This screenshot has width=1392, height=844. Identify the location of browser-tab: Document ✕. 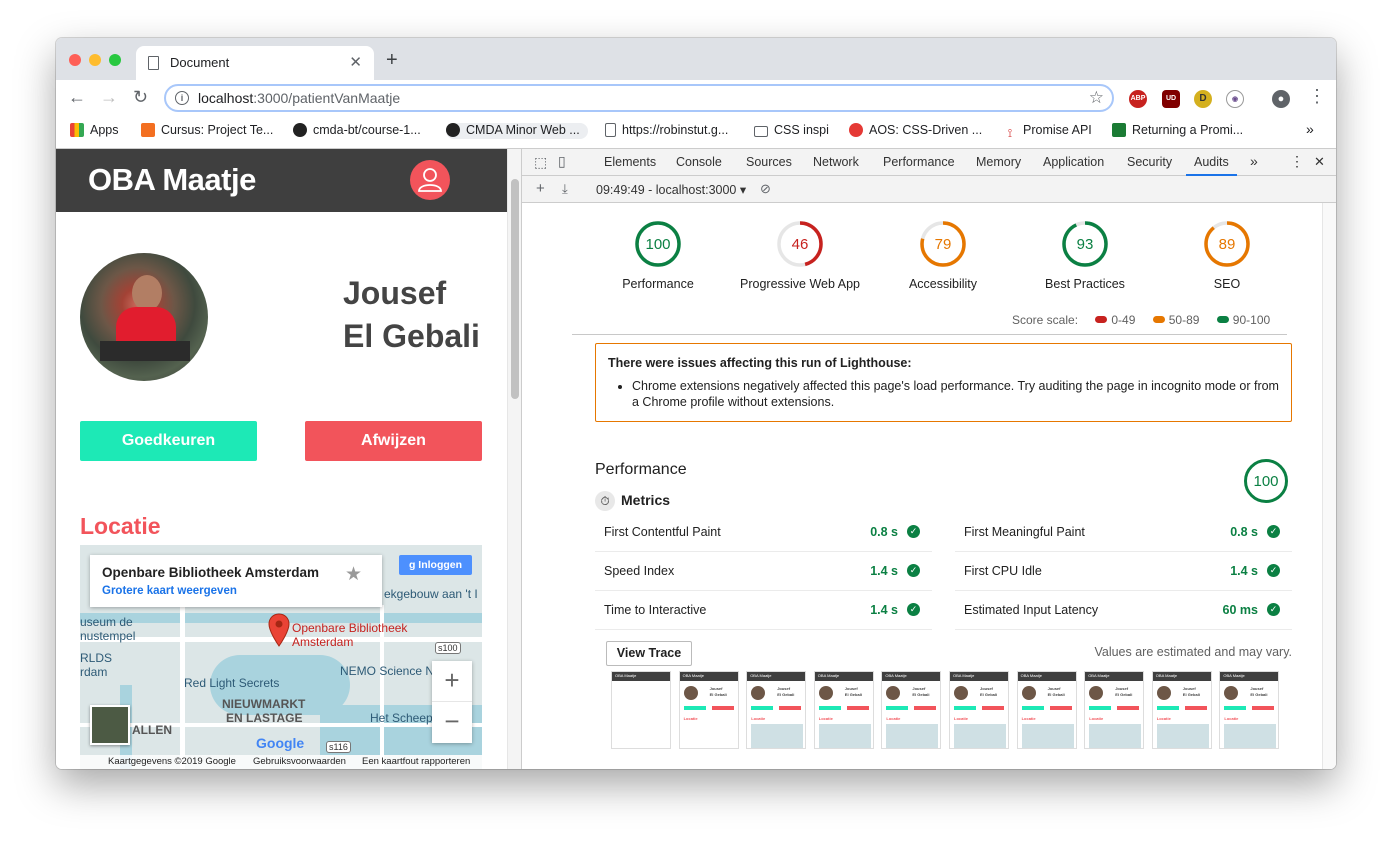
(255, 63).